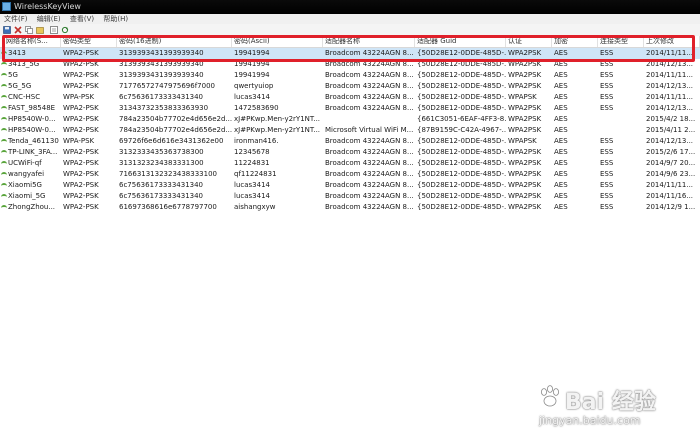 Image resolution: width=700 pixels, height=444 pixels. I want to click on menu-edit: 编辑(E), so click(49, 19).